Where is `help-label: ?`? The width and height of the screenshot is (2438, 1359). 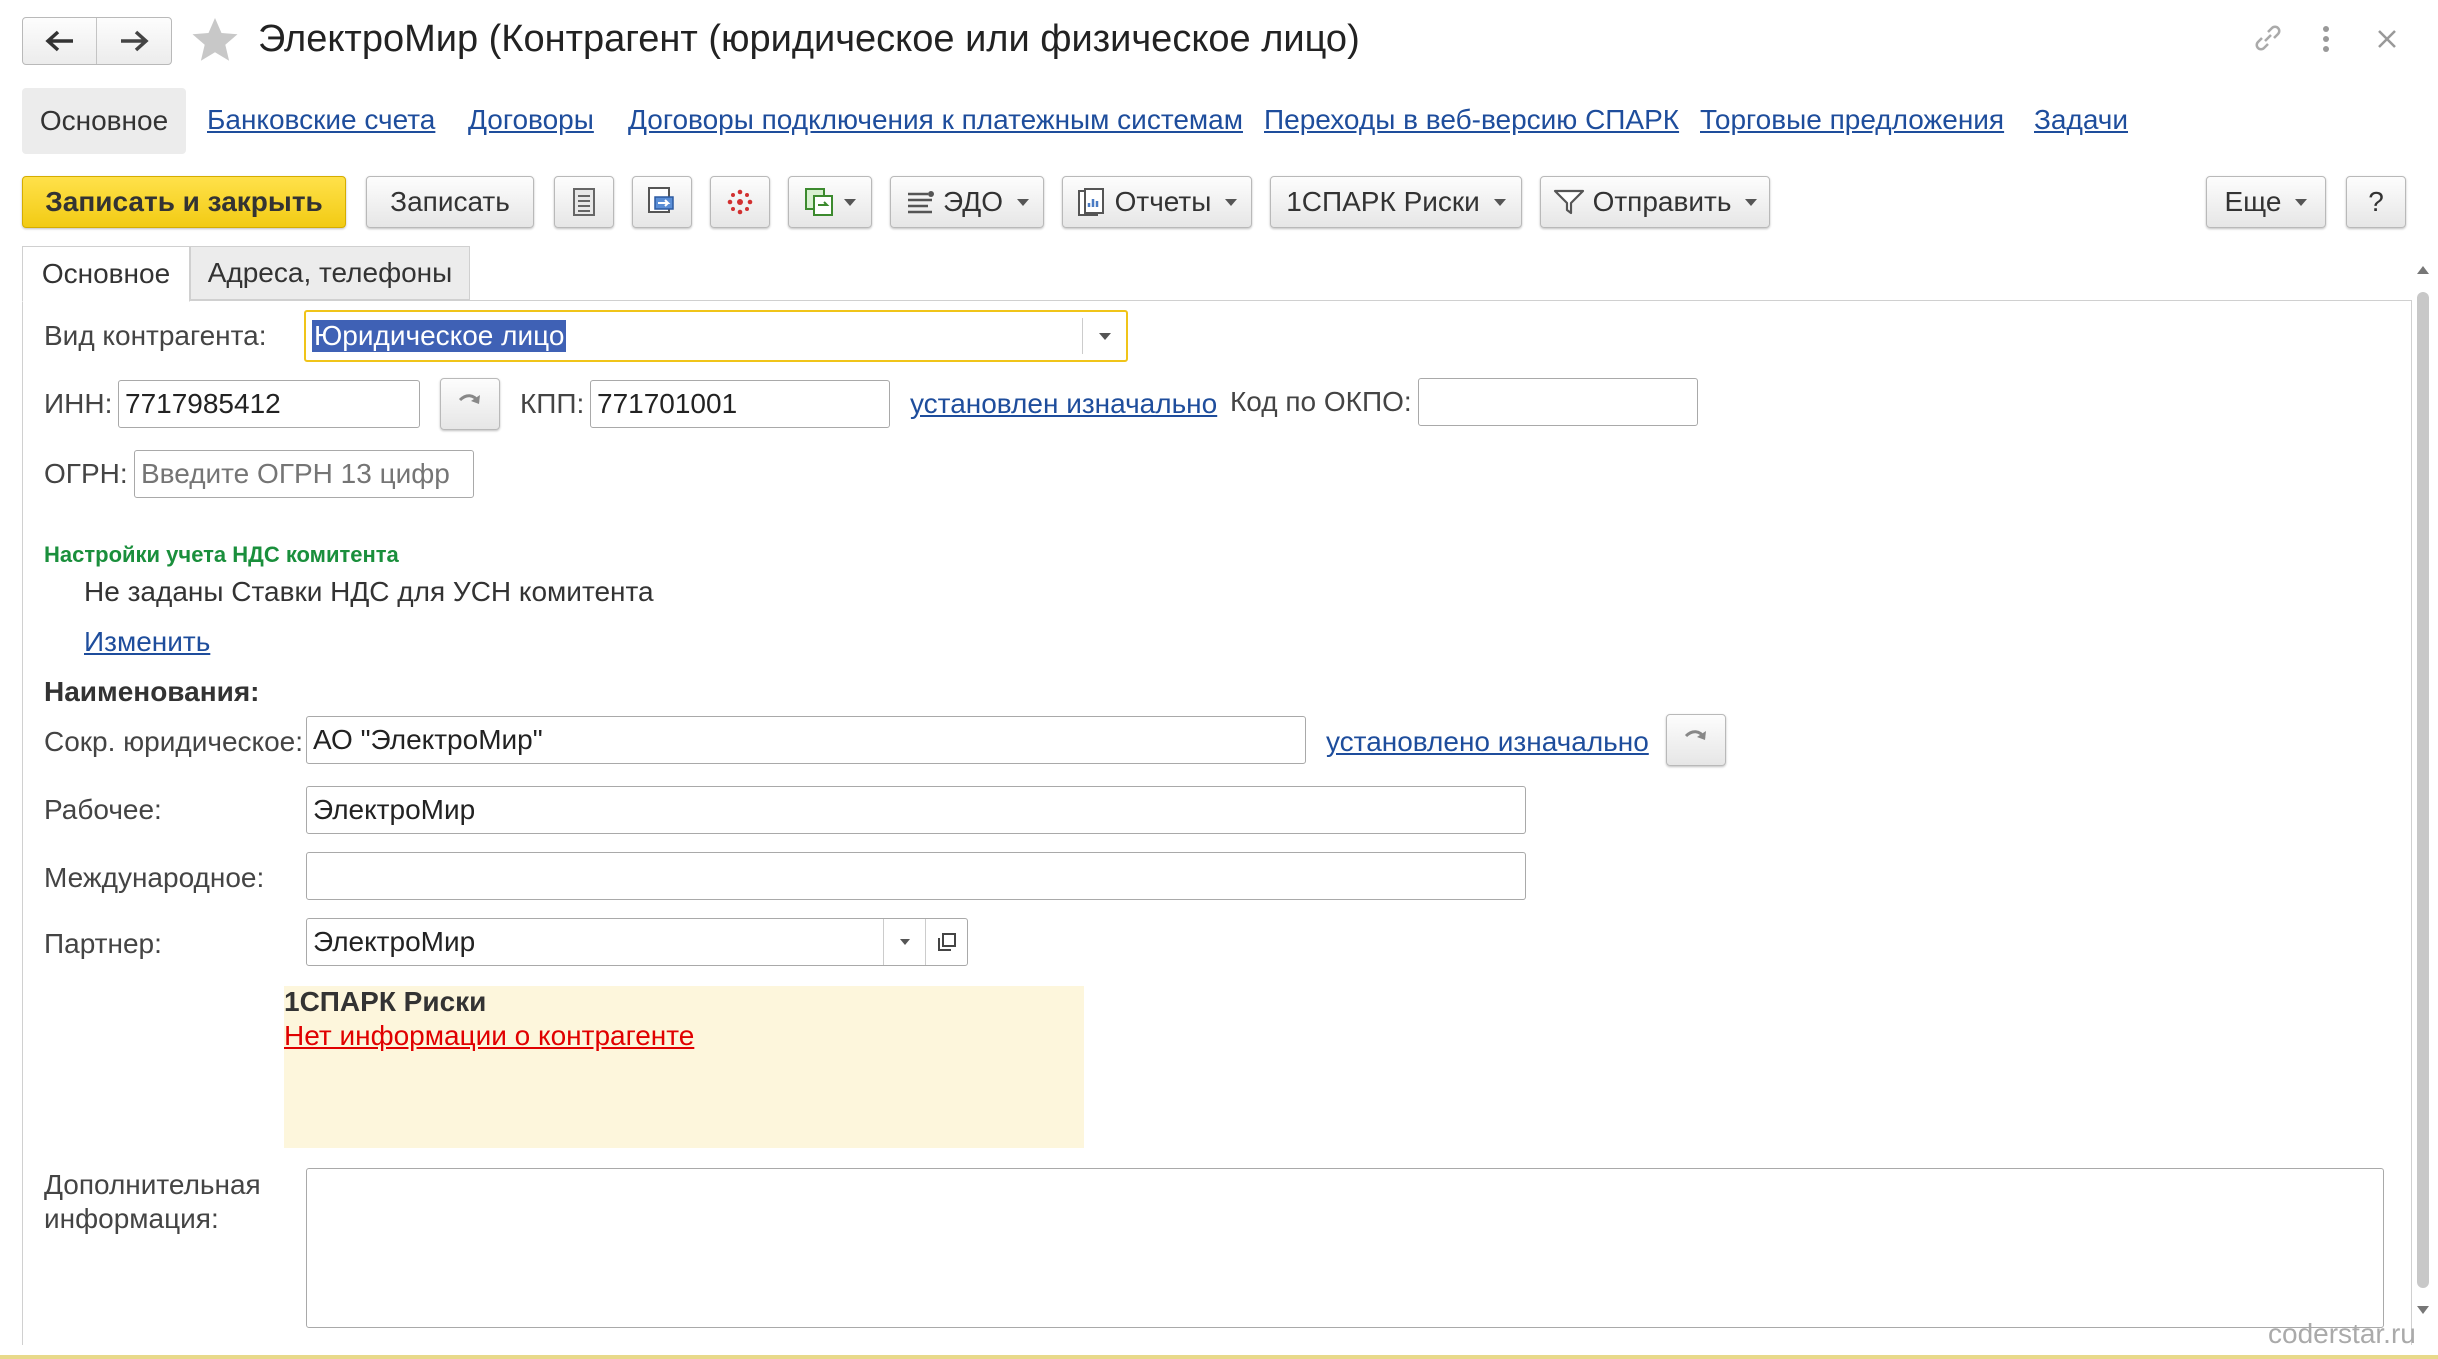
help-label: ? is located at coordinates (2376, 201).